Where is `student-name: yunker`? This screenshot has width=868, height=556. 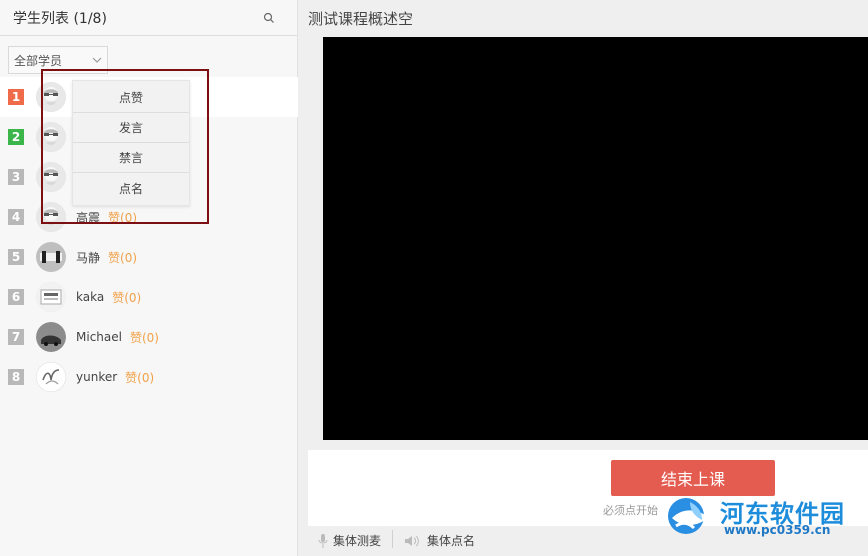 student-name: yunker is located at coordinates (97, 377).